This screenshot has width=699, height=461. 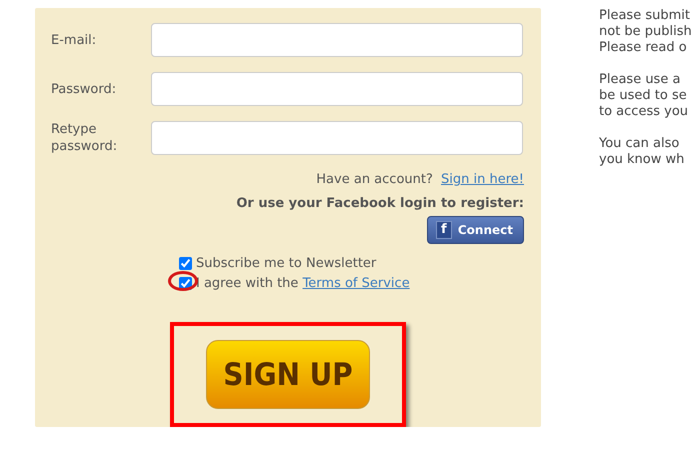 What do you see at coordinates (643, 48) in the screenshot?
I see `info-text: Please read o` at bounding box center [643, 48].